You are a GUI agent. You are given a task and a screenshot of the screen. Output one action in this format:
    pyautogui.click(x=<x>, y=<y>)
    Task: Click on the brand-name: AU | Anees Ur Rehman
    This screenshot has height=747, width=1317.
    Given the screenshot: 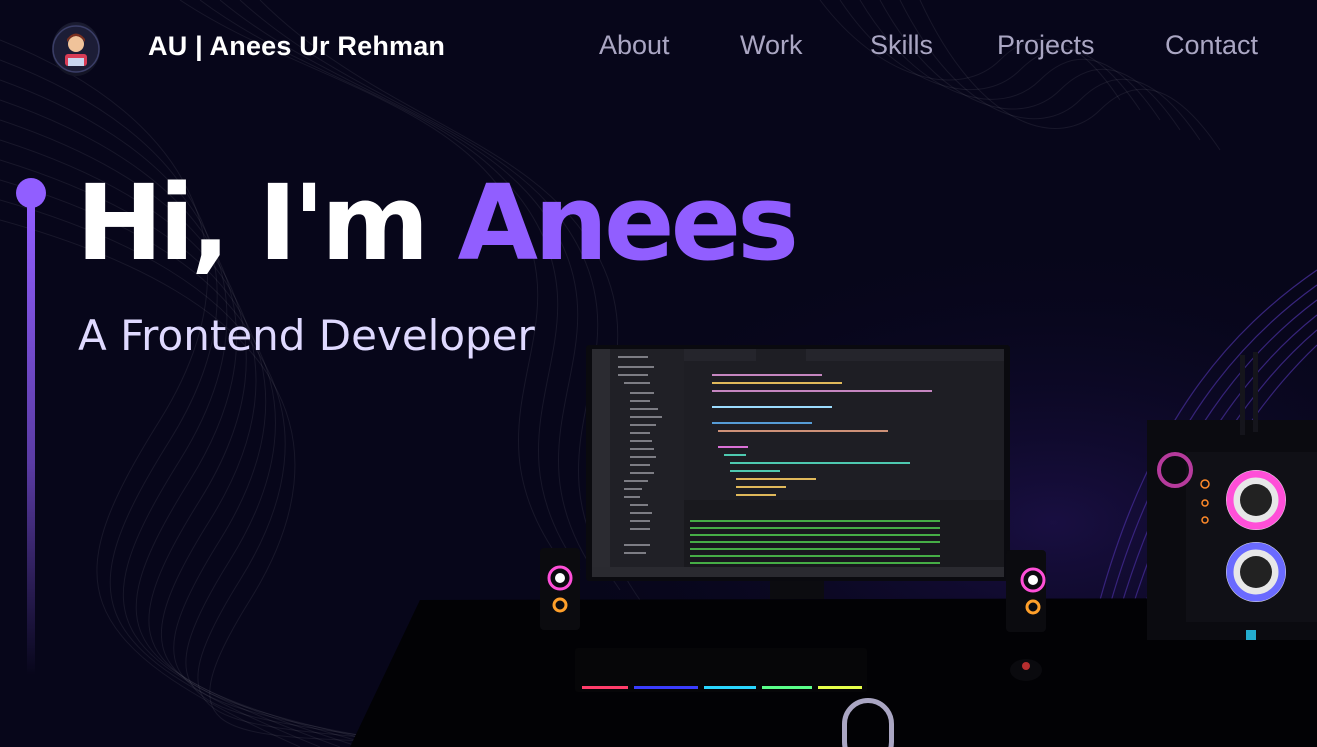 What is the action you would take?
    pyautogui.click(x=296, y=46)
    